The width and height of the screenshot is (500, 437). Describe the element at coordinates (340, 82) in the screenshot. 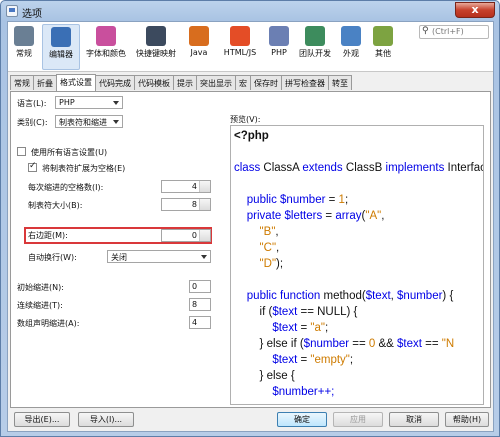

I see `tab-10: 转至` at that location.